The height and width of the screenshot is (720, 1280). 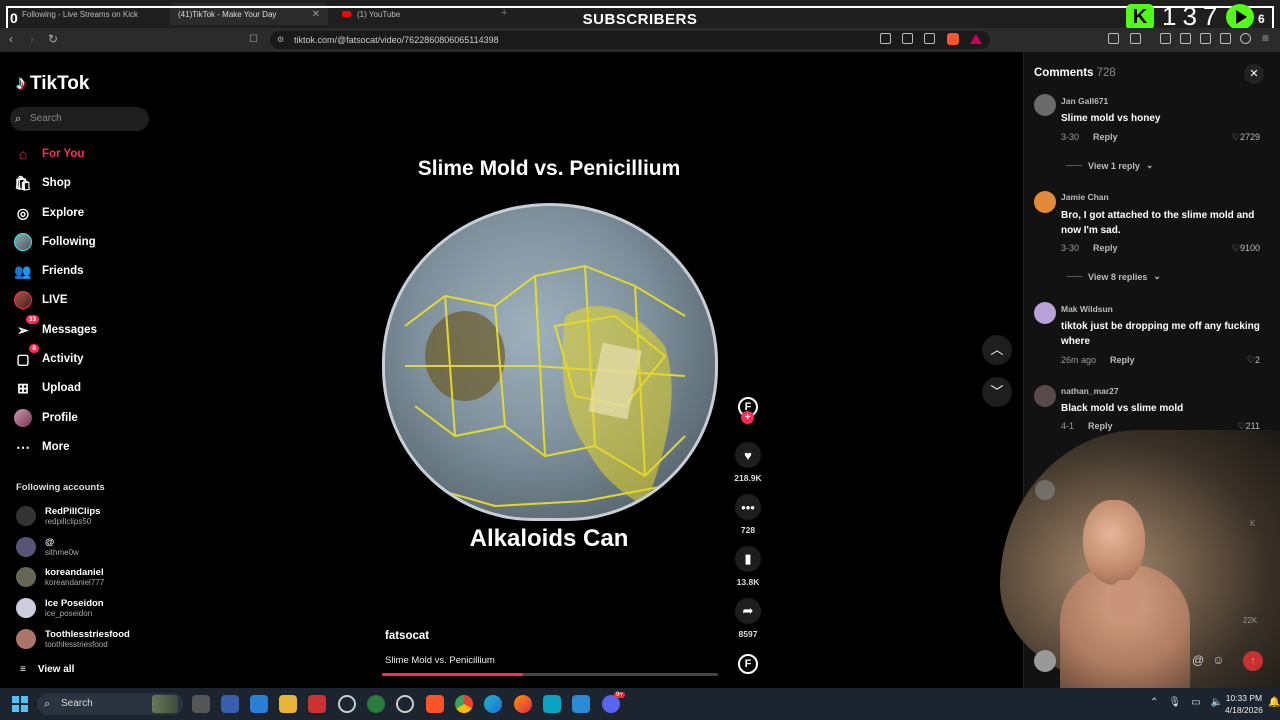 I want to click on sound-disc-button: F, so click(x=748, y=664).